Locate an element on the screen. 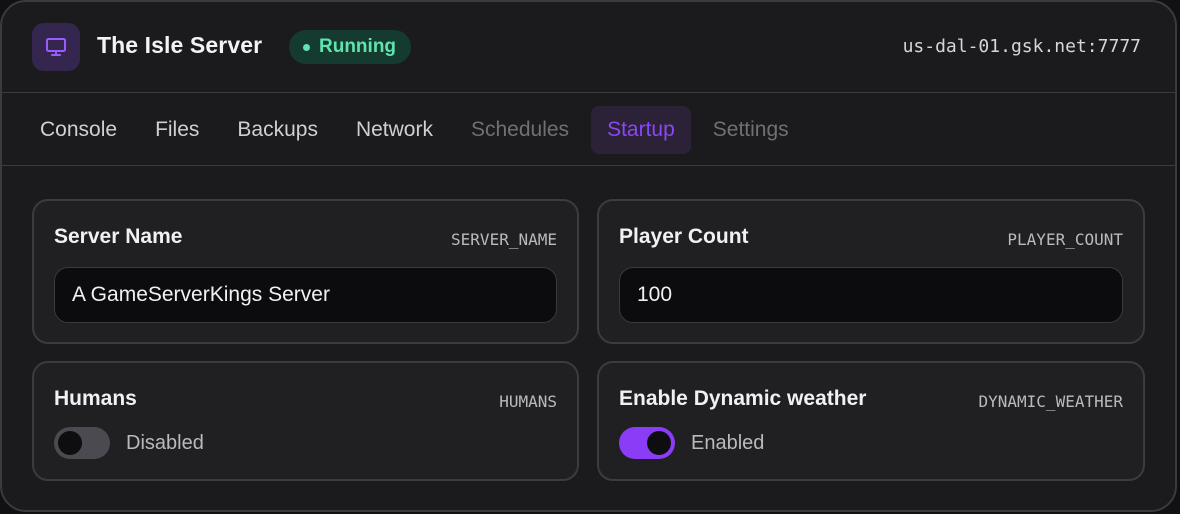 This screenshot has height=514, width=1180. dynamic-weather-toggle-row: Enabled is located at coordinates (691, 443).